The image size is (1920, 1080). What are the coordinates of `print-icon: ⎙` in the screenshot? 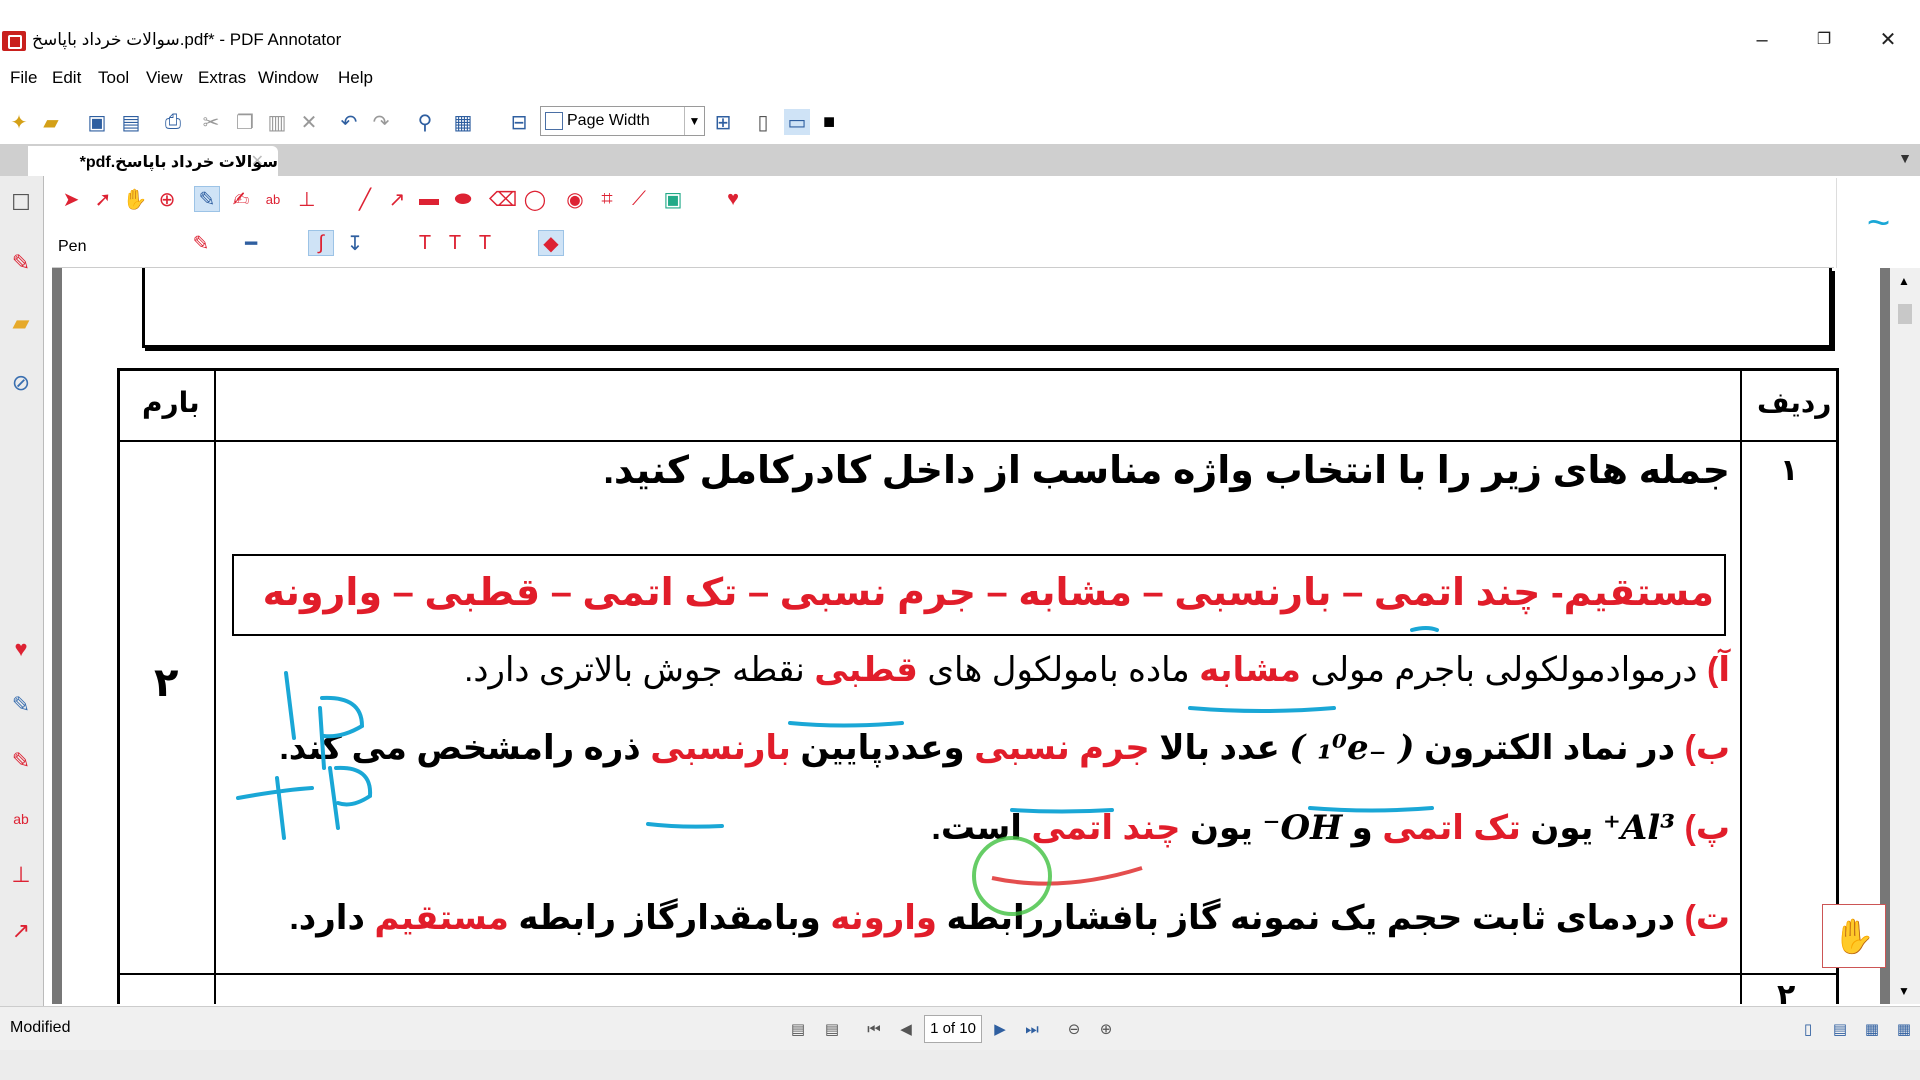 It's located at (173, 122).